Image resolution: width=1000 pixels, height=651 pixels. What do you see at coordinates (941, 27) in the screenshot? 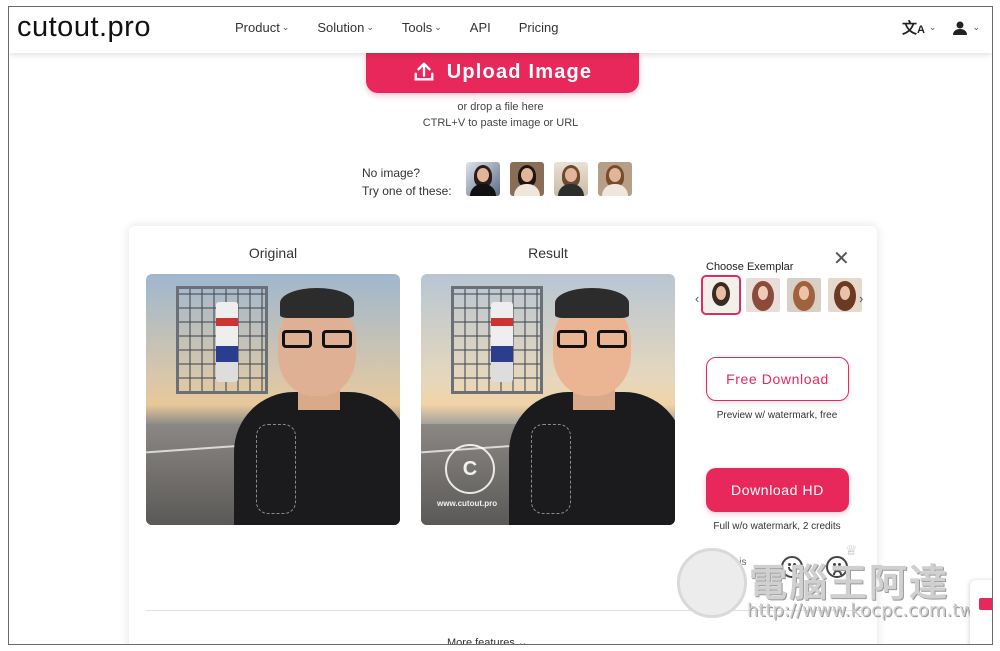
I see `header-actions: 文A ⌄ ⌄` at bounding box center [941, 27].